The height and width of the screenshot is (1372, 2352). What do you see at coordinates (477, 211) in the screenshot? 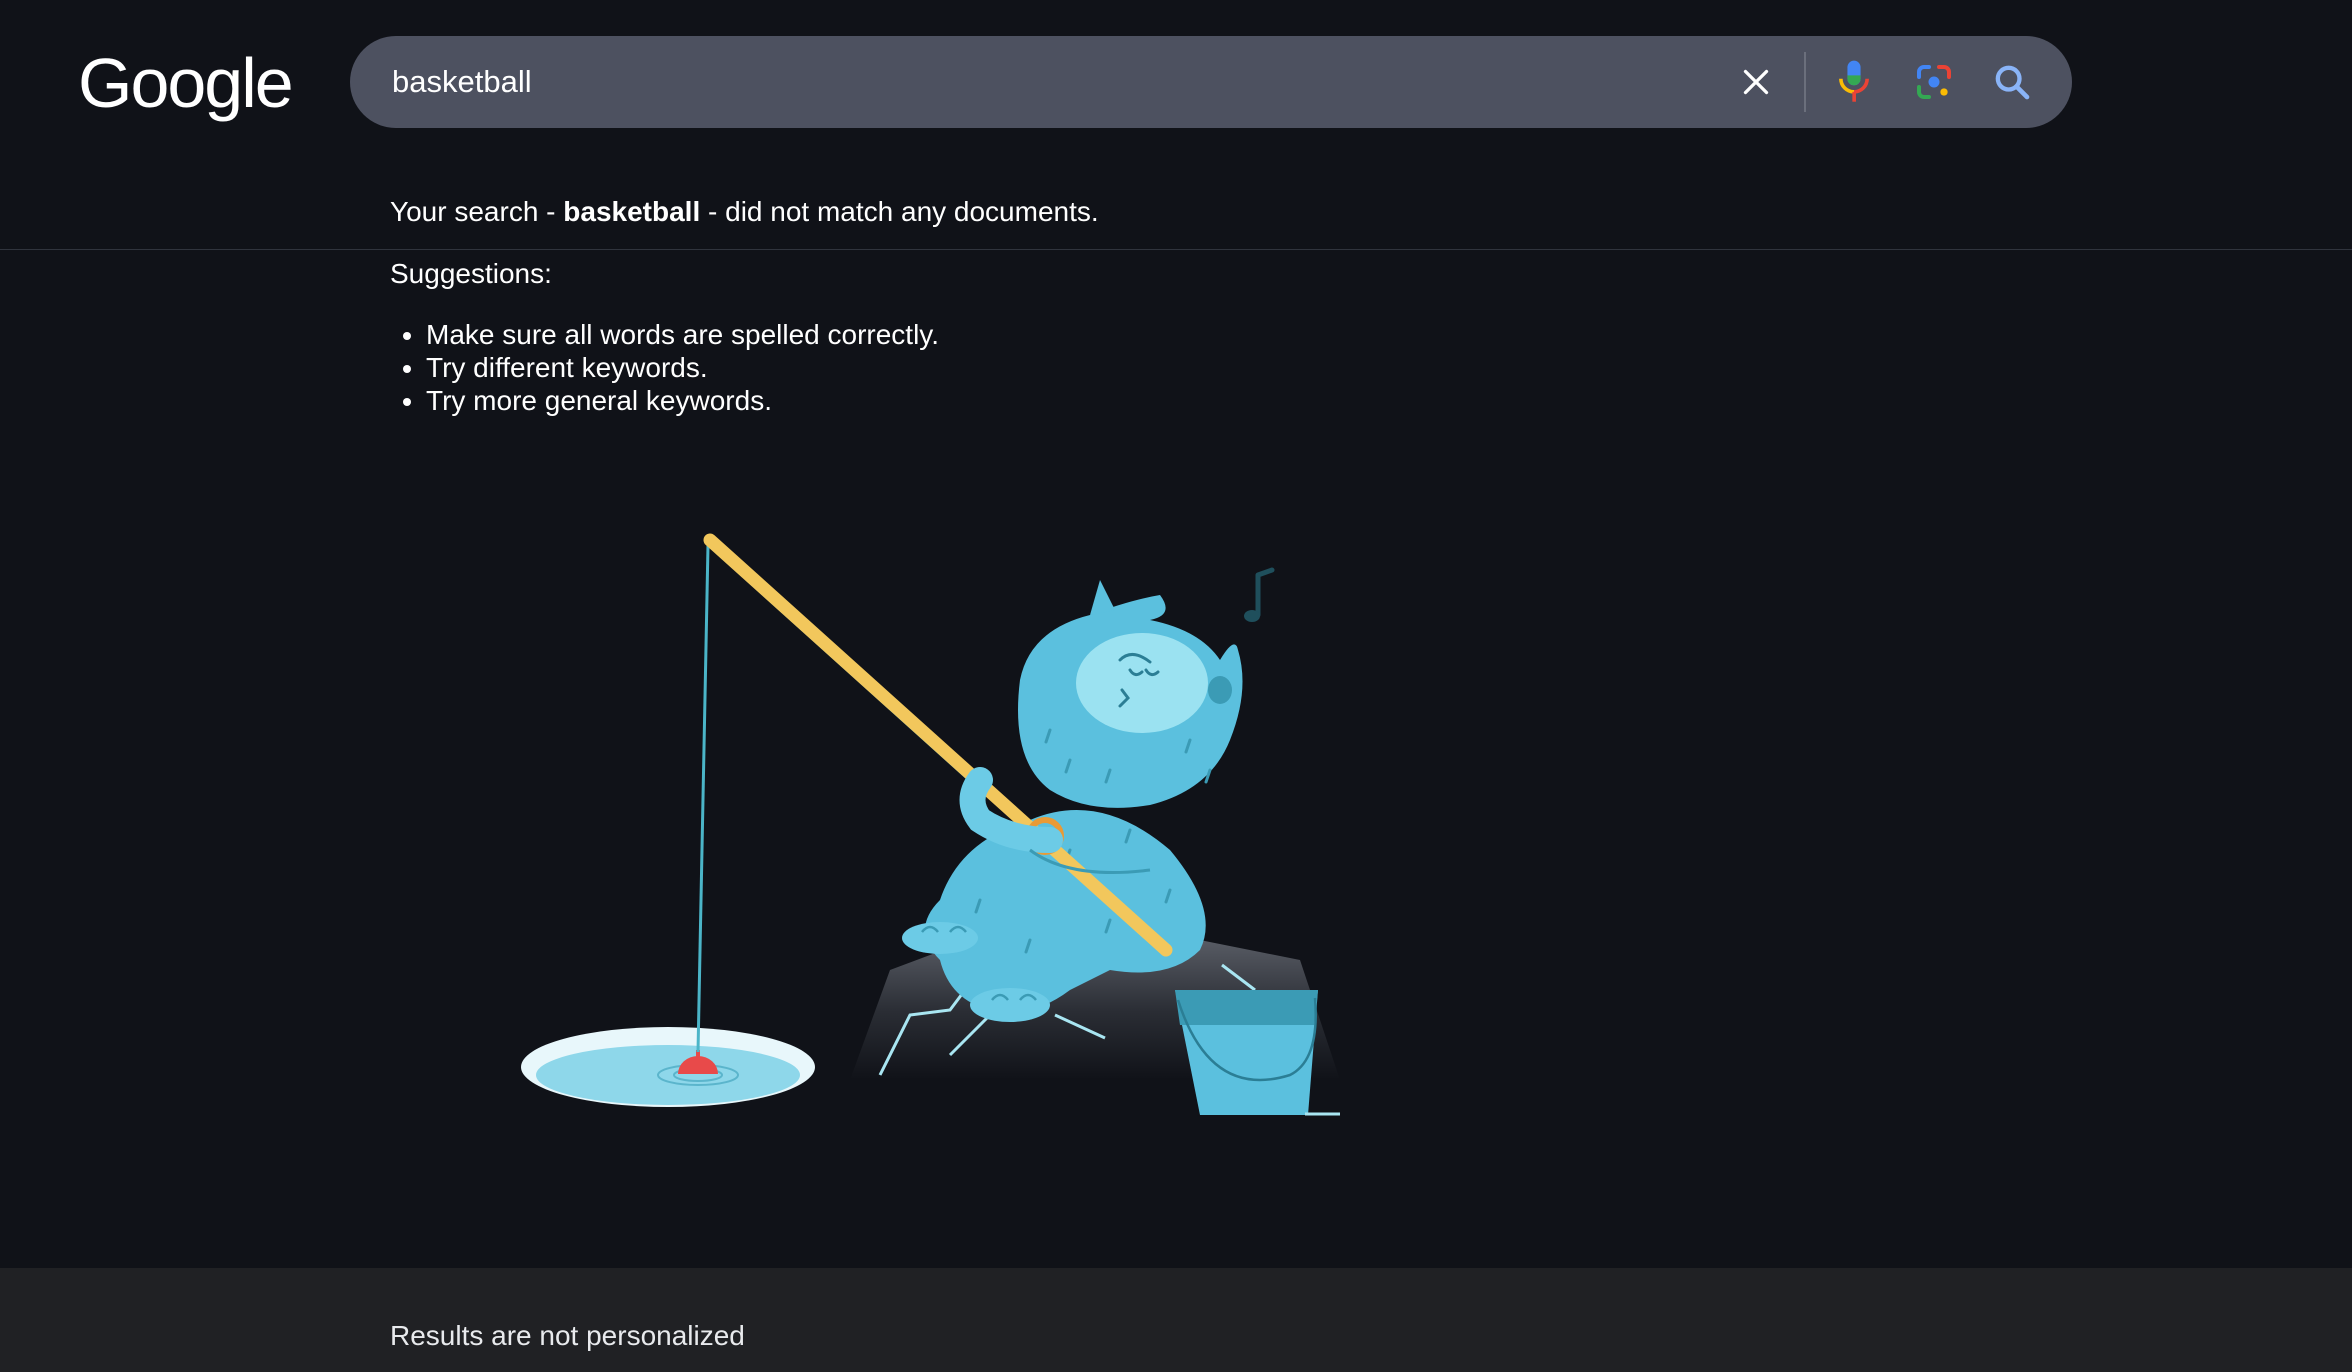
I see `message-prefix: Your search -` at bounding box center [477, 211].